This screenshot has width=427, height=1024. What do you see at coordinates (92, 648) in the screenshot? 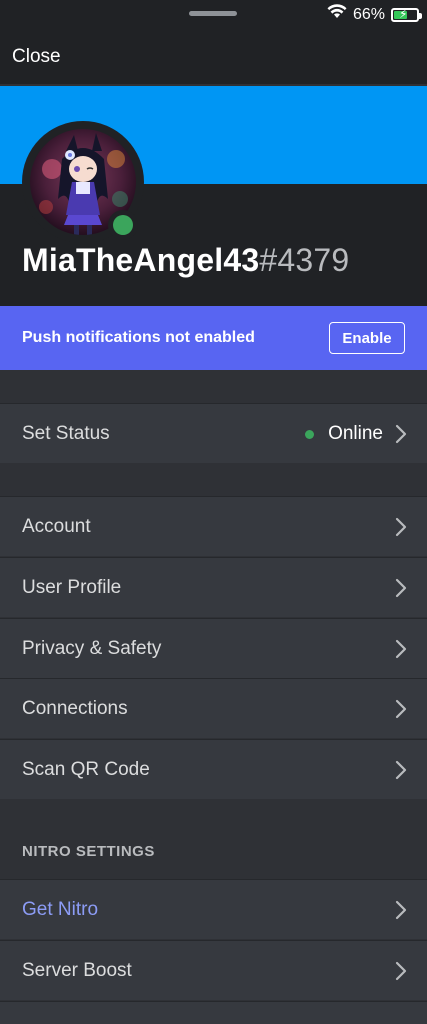
I see `settings-item-label: Privacy & Safety` at bounding box center [92, 648].